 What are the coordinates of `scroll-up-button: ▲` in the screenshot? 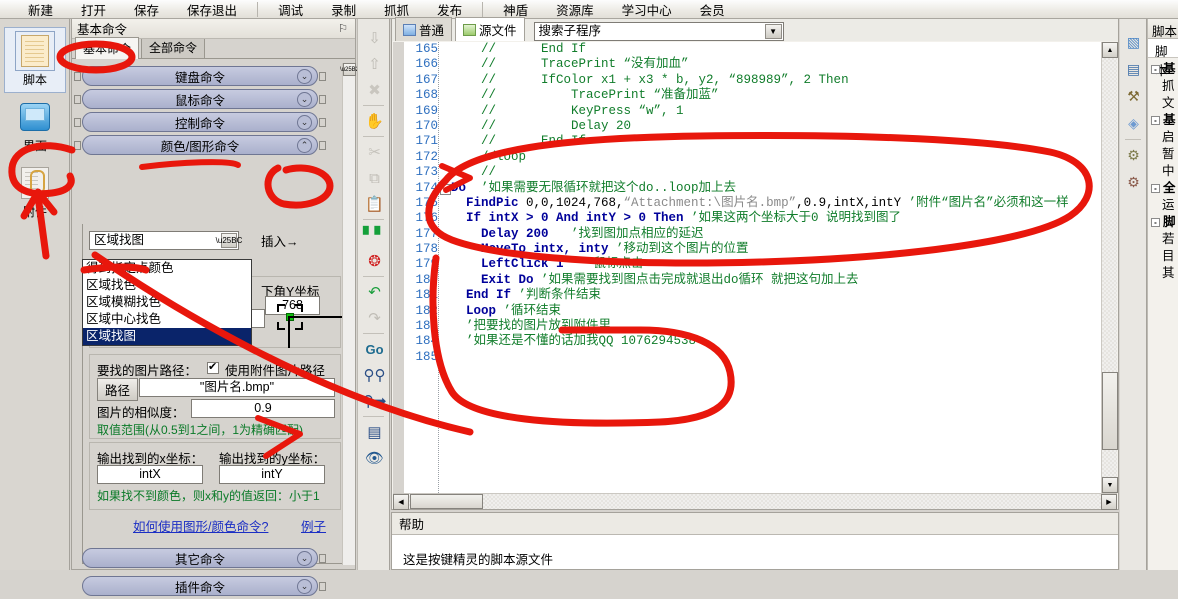 It's located at (1110, 50).